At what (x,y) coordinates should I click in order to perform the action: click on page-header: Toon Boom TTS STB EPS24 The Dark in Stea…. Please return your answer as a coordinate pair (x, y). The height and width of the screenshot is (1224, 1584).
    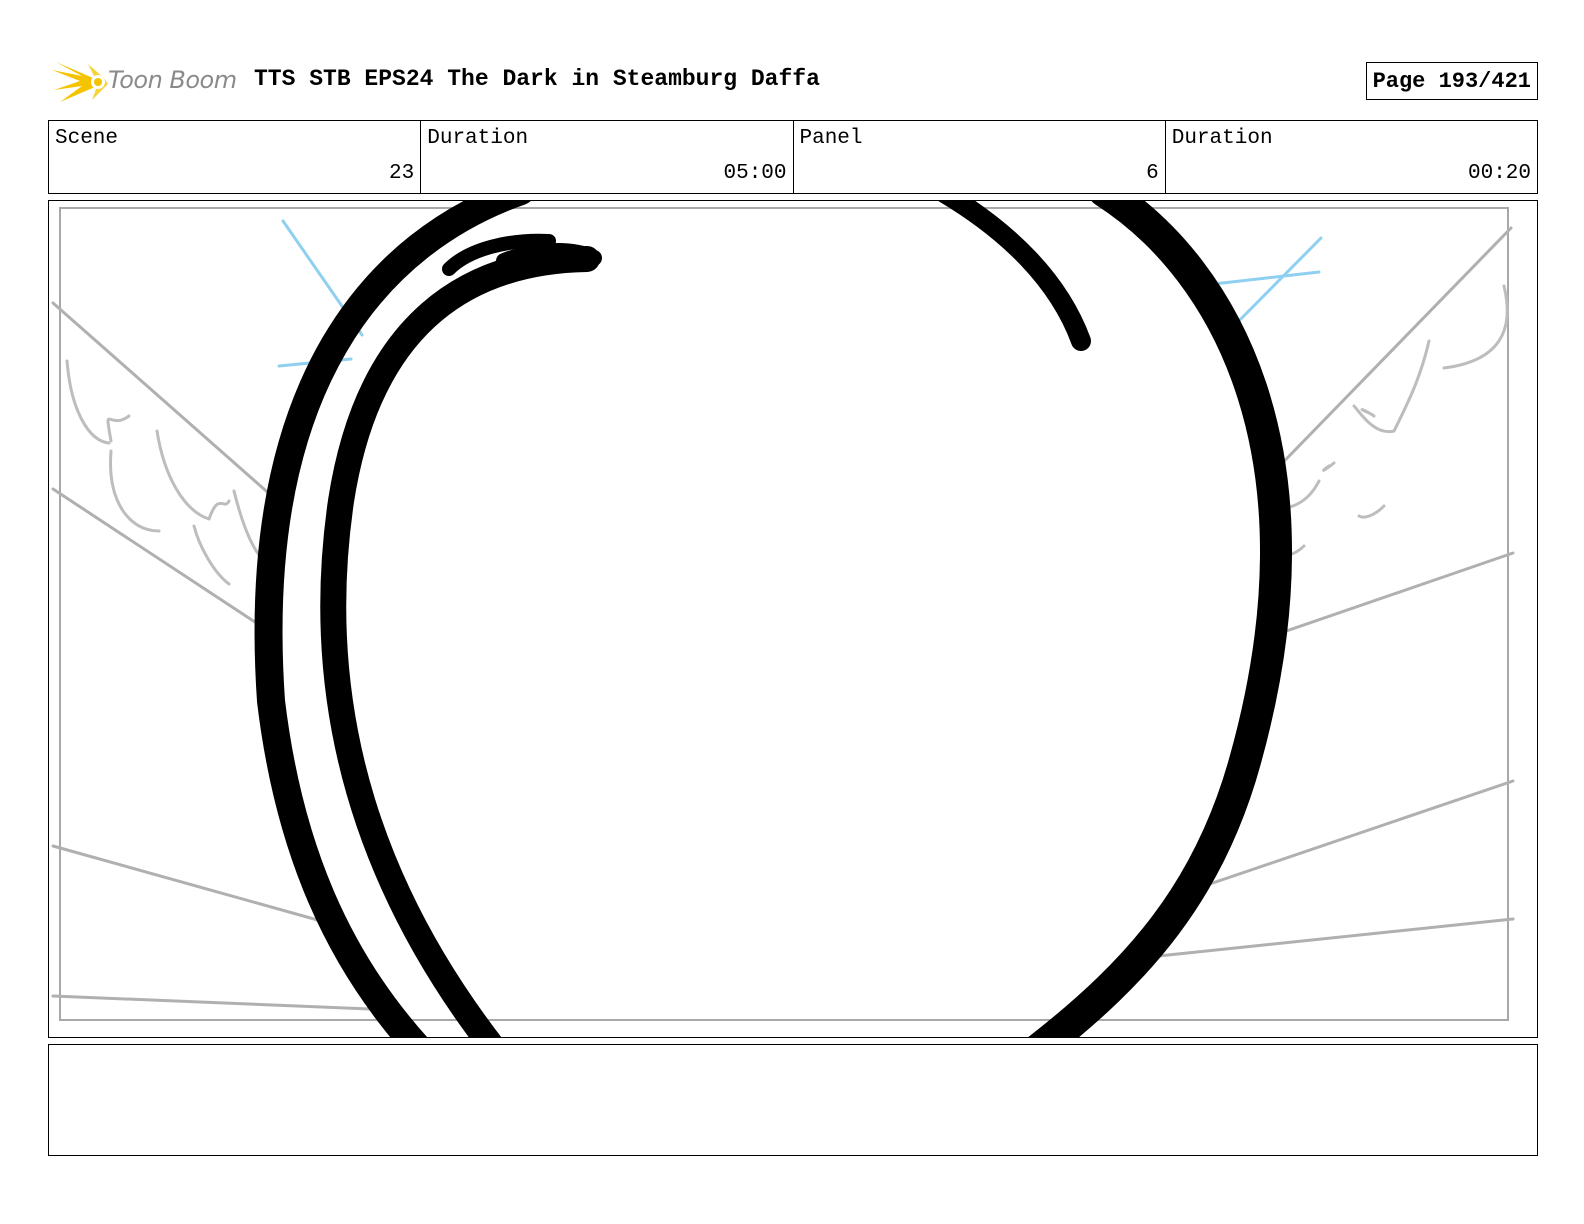
    Looking at the image, I should click on (793, 80).